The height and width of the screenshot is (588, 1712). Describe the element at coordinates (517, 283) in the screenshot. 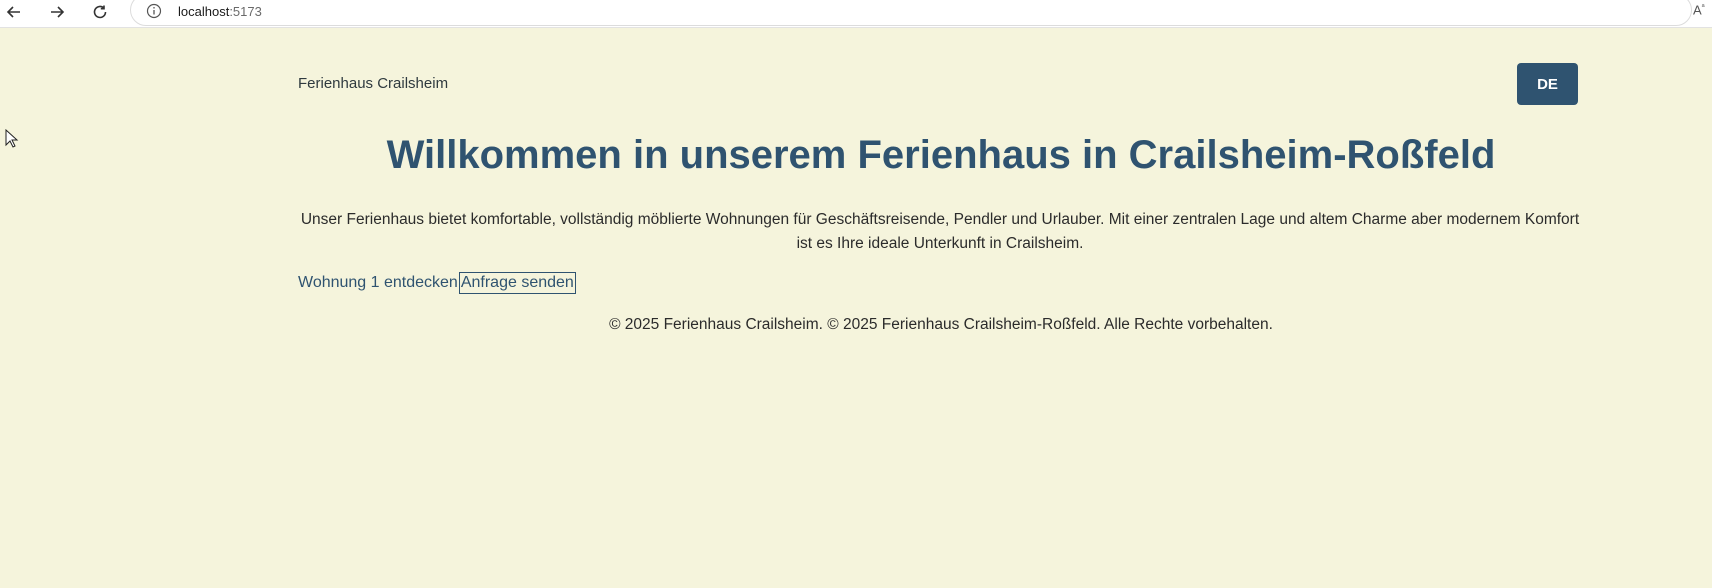

I see `send-request-link: Anfrage senden` at that location.